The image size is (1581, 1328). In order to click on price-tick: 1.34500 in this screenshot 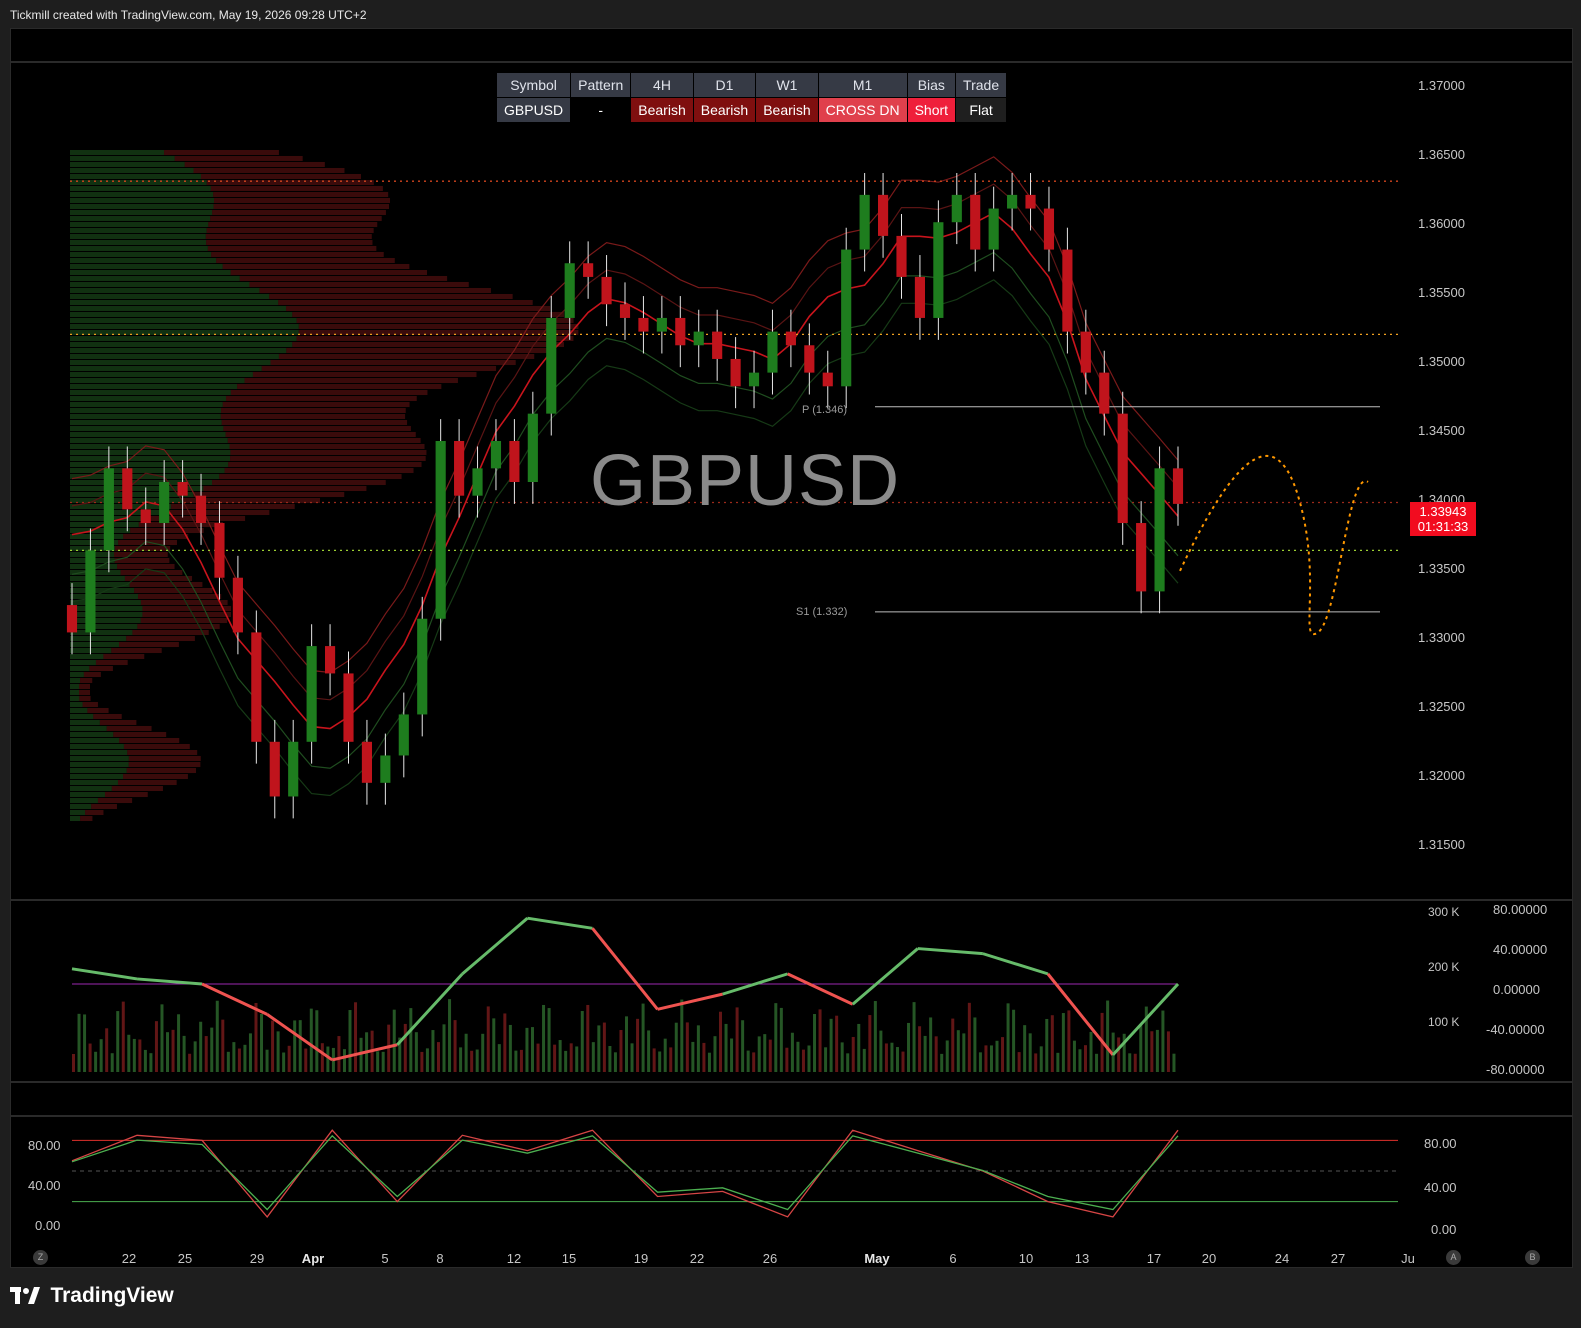, I will do `click(1441, 430)`.